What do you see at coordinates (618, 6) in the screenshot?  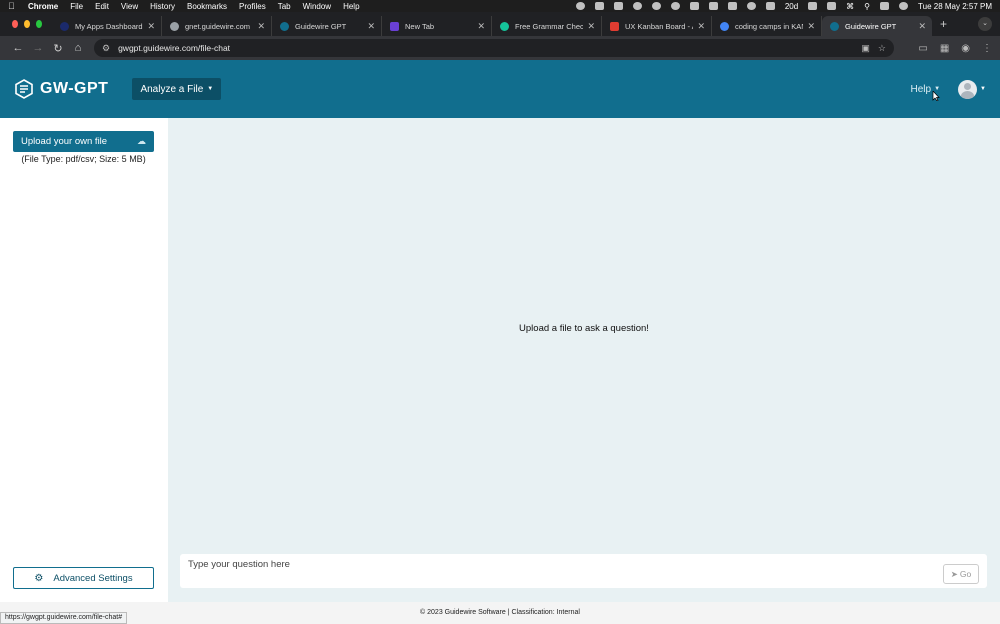 I see `extension-icon` at bounding box center [618, 6].